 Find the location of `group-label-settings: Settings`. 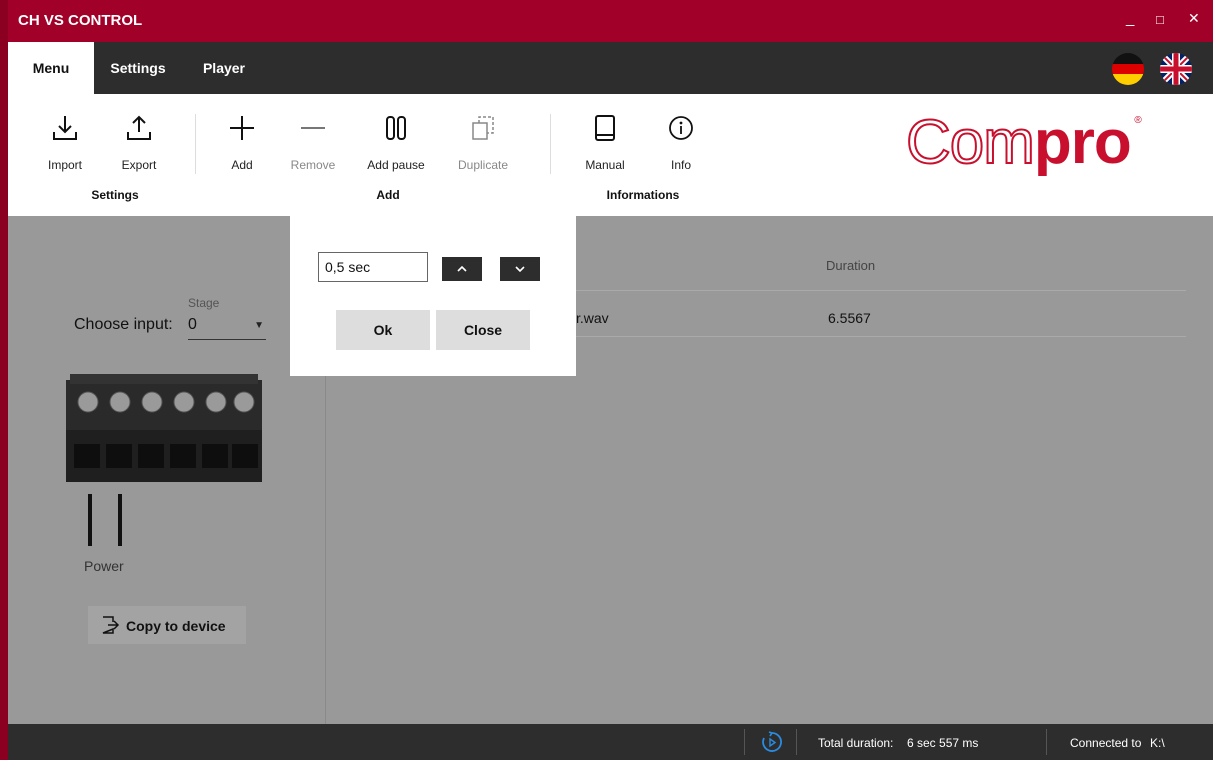

group-label-settings: Settings is located at coordinates (115, 195).